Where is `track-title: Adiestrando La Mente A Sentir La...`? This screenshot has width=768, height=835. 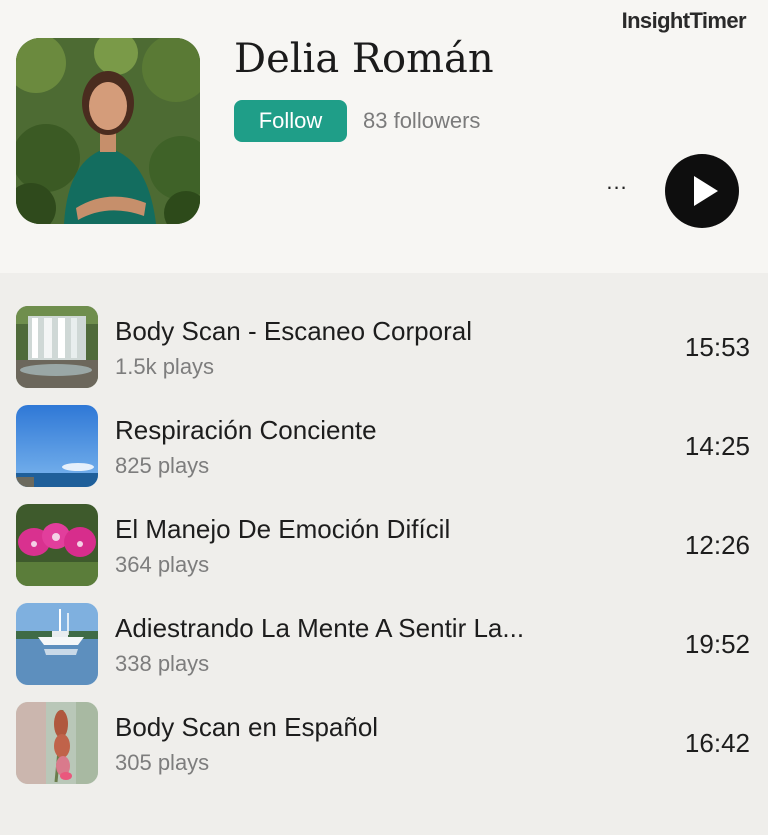 track-title: Adiestrando La Mente A Sentir La... is located at coordinates (320, 628).